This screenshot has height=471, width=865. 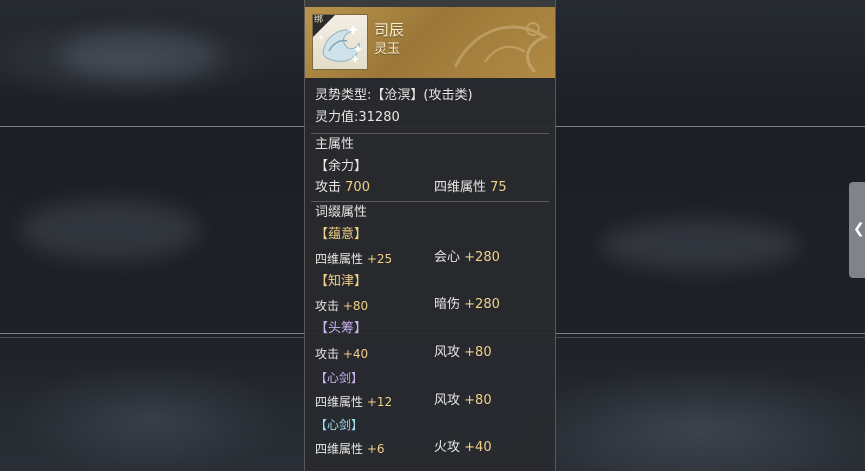 What do you see at coordinates (422, 95) in the screenshot?
I see `spirit-type-value: 【沧溟】(攻击类)` at bounding box center [422, 95].